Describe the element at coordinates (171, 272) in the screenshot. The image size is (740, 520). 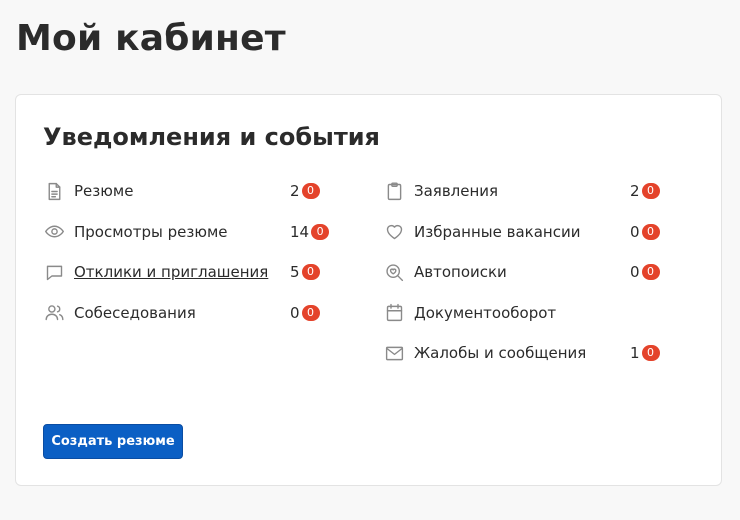
I see `responses-link: Отклики и приглашения` at that location.